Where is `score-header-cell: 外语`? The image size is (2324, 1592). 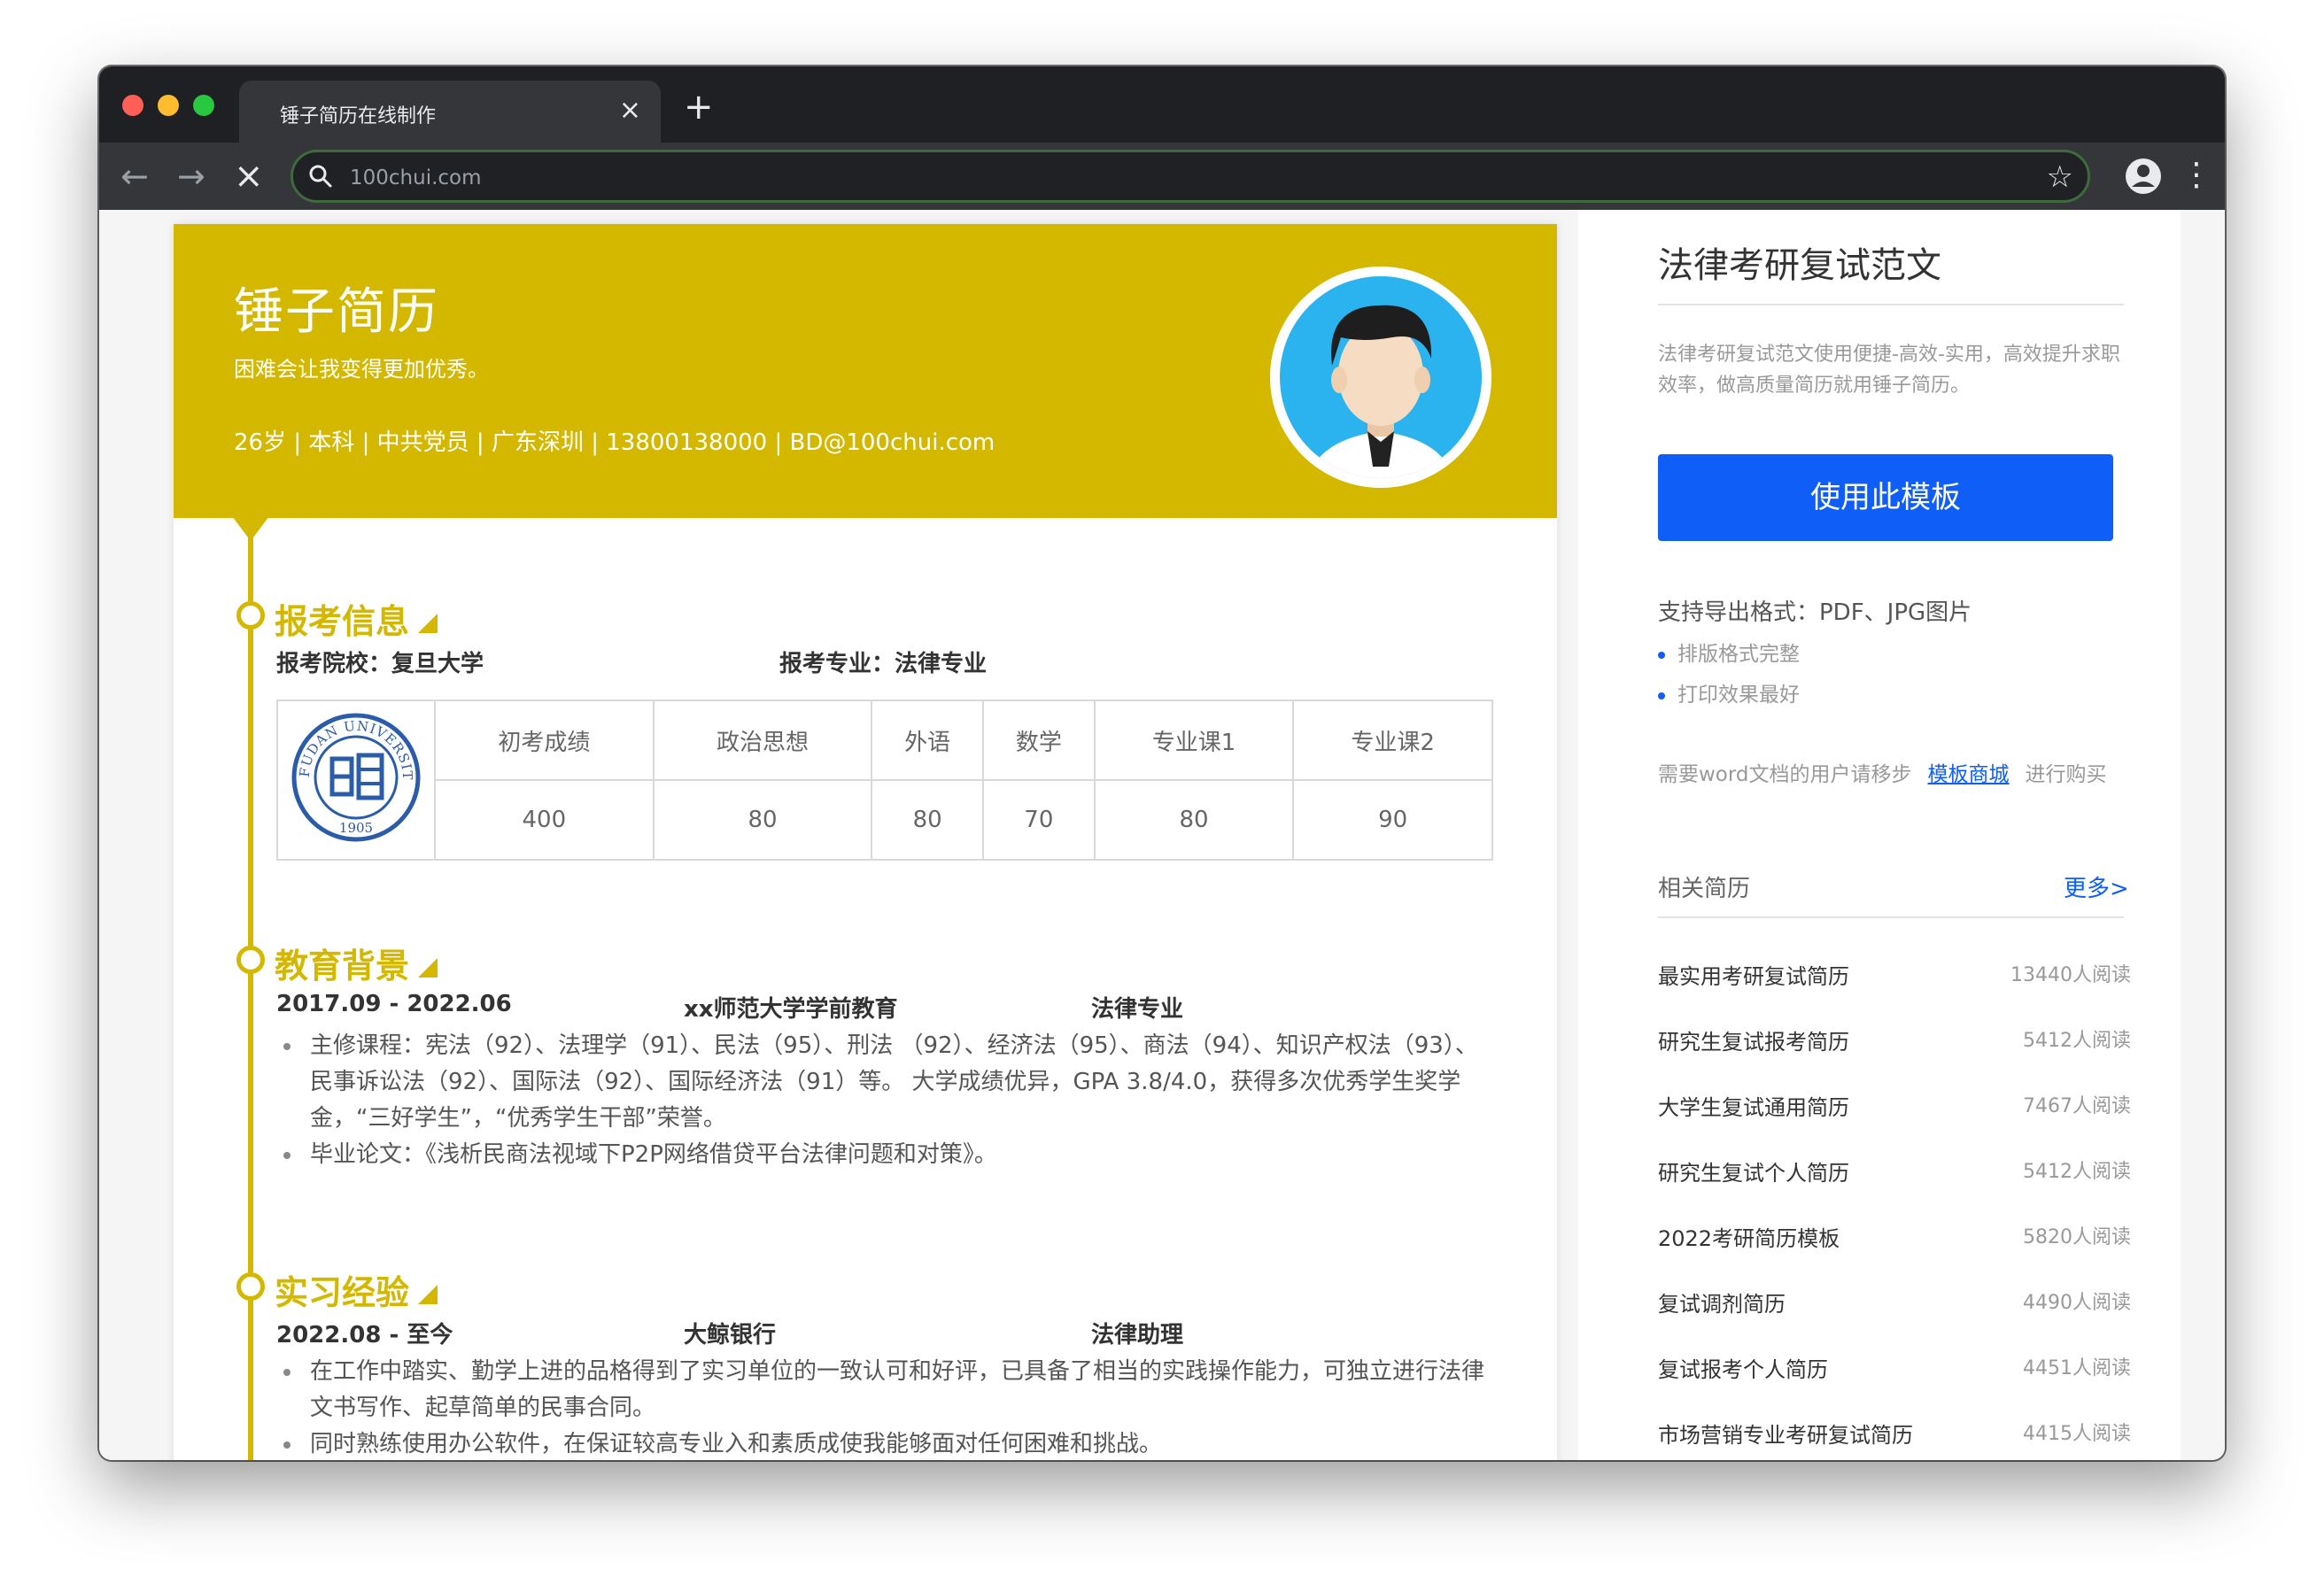 score-header-cell: 外语 is located at coordinates (928, 740).